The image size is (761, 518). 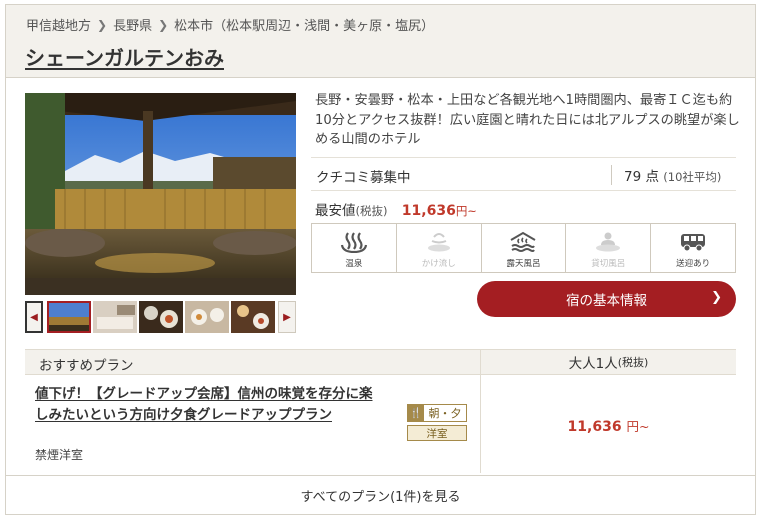 I want to click on amenity-label: 送迎あり, so click(x=693, y=264).